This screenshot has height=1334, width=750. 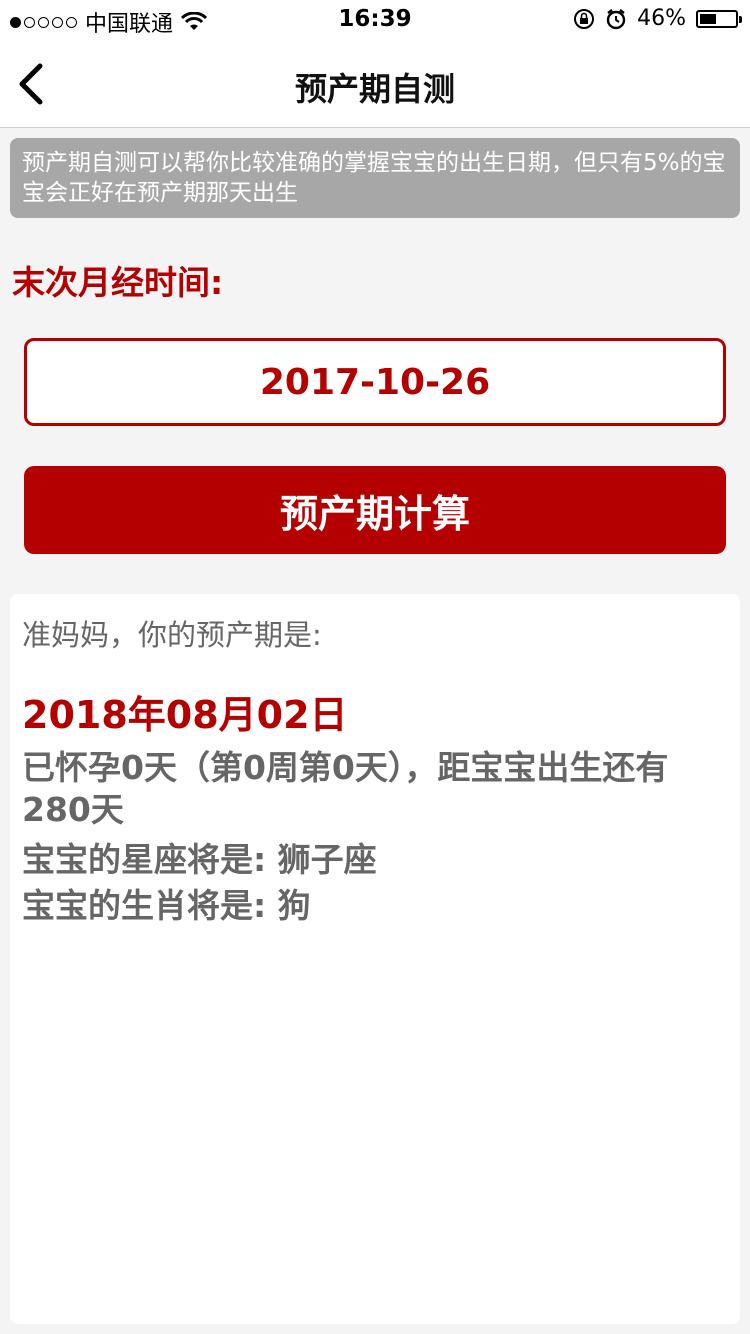 What do you see at coordinates (661, 18) in the screenshot?
I see `battery-percent: 46%` at bounding box center [661, 18].